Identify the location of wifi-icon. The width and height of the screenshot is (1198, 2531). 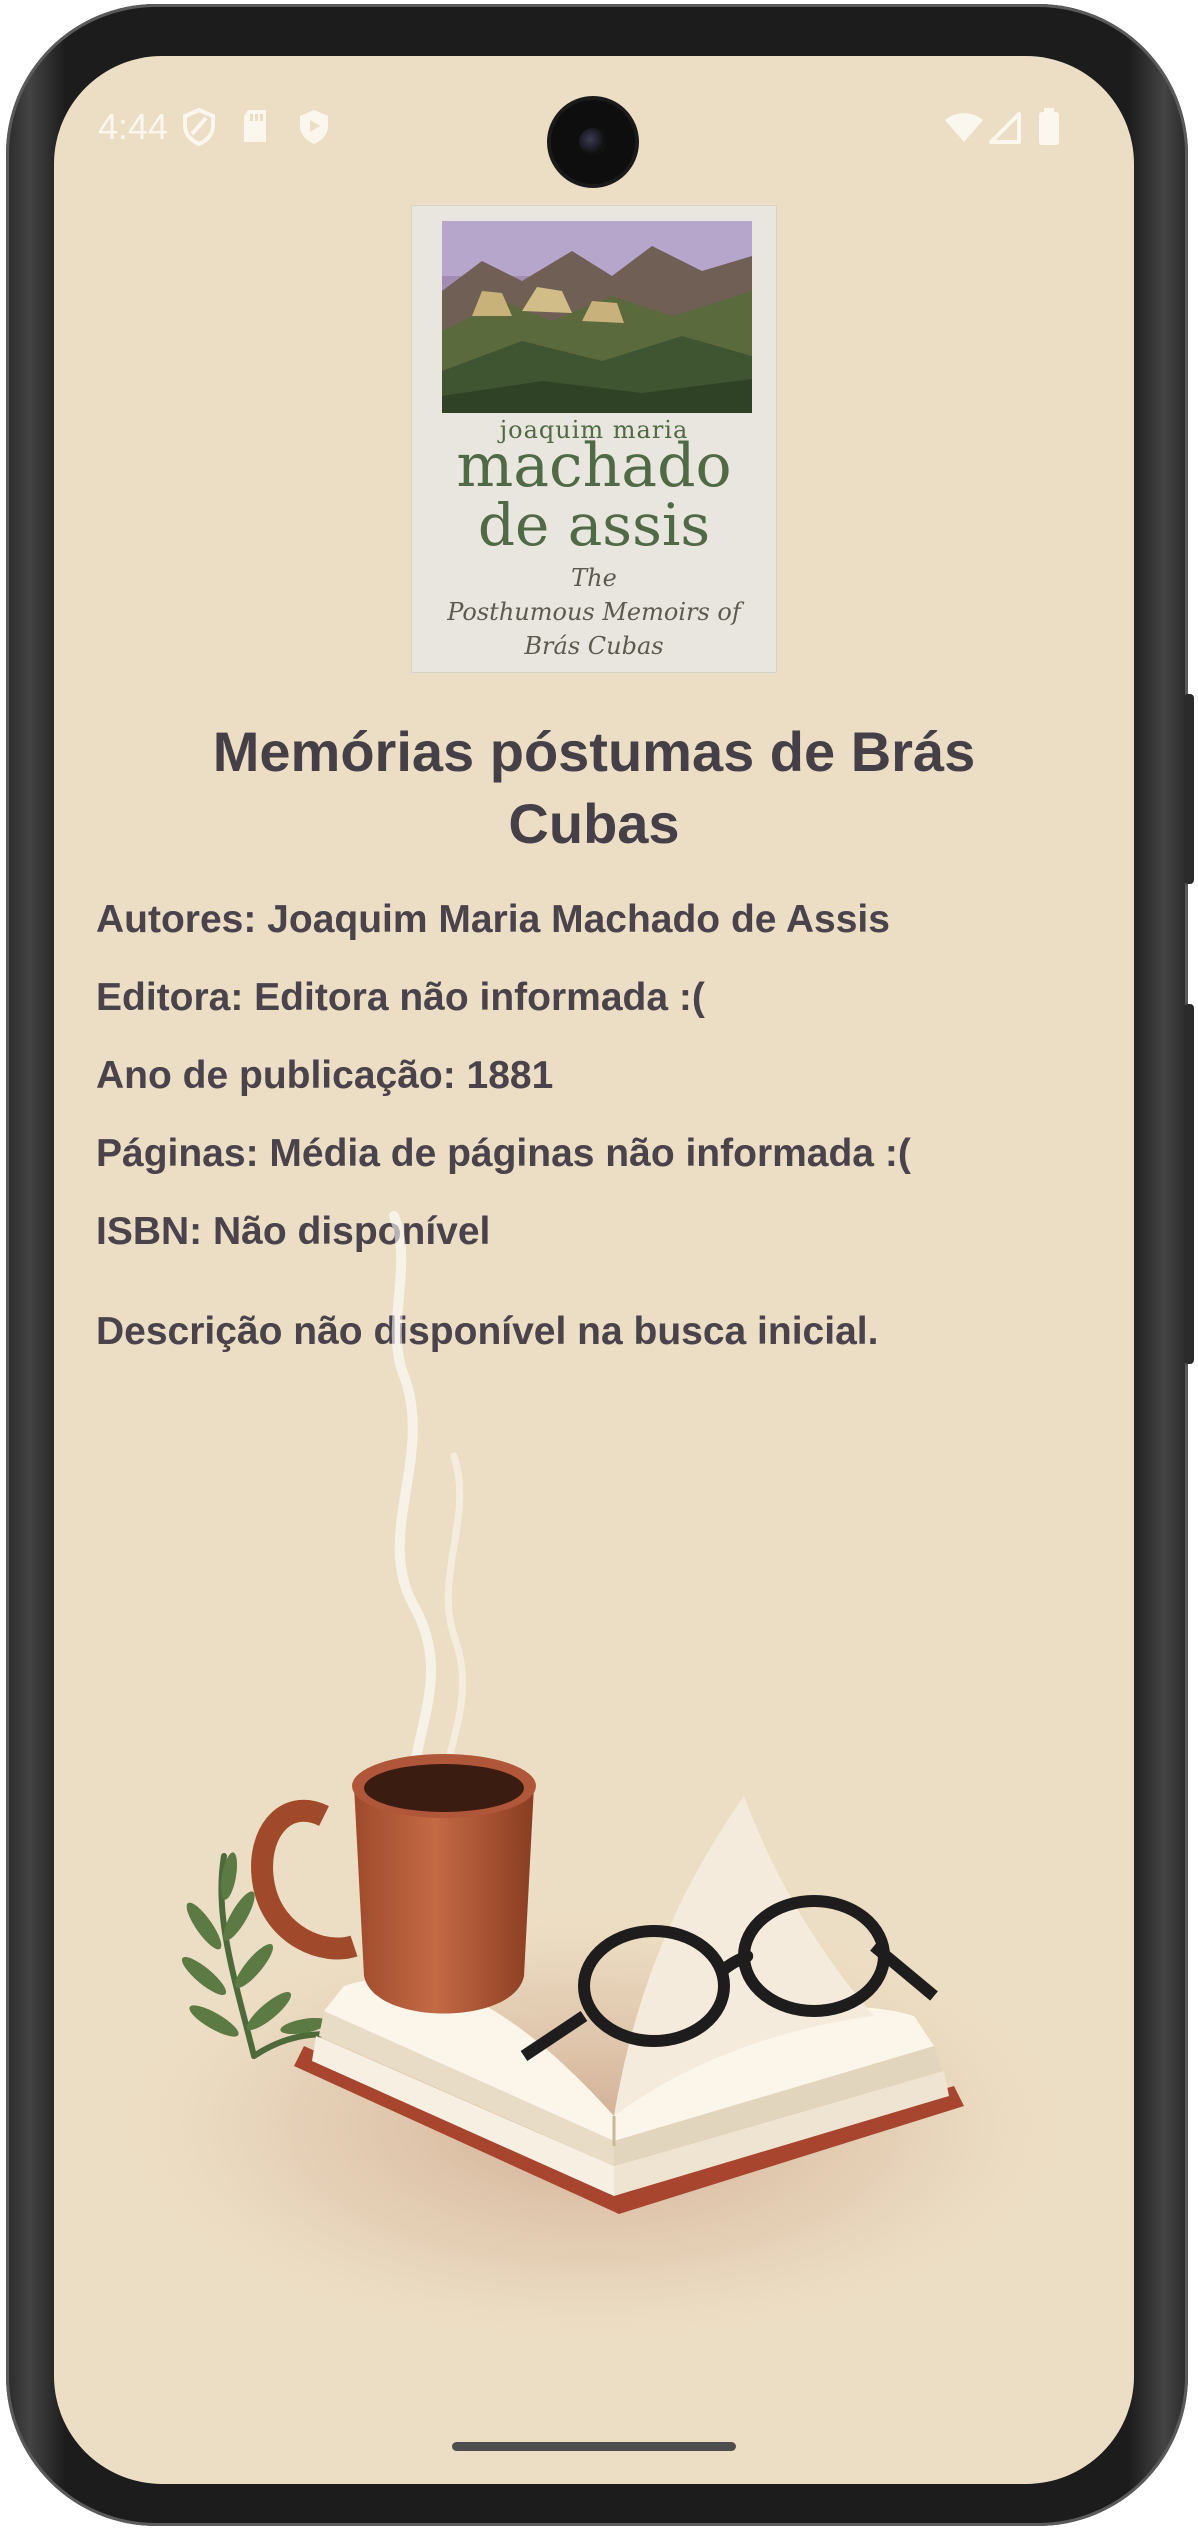
(964, 130).